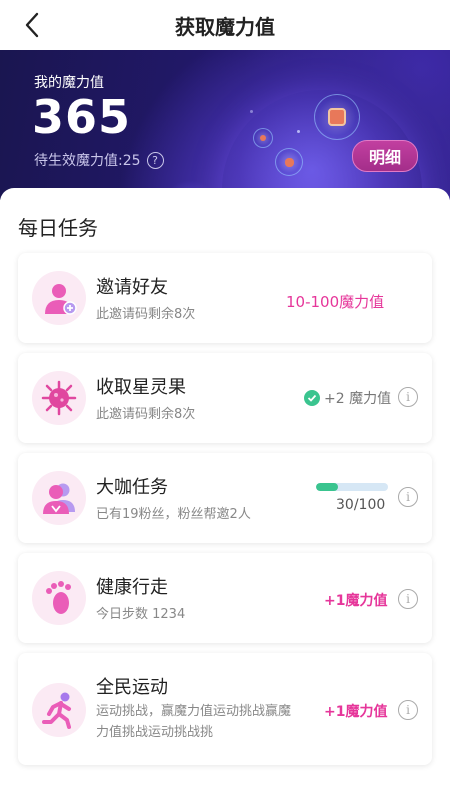 This screenshot has width=450, height=800. What do you see at coordinates (194, 722) in the screenshot?
I see `task-subtitle: 运动挑战，赢魔力值运动挑战赢魔力值挑战运动挑战挑` at bounding box center [194, 722].